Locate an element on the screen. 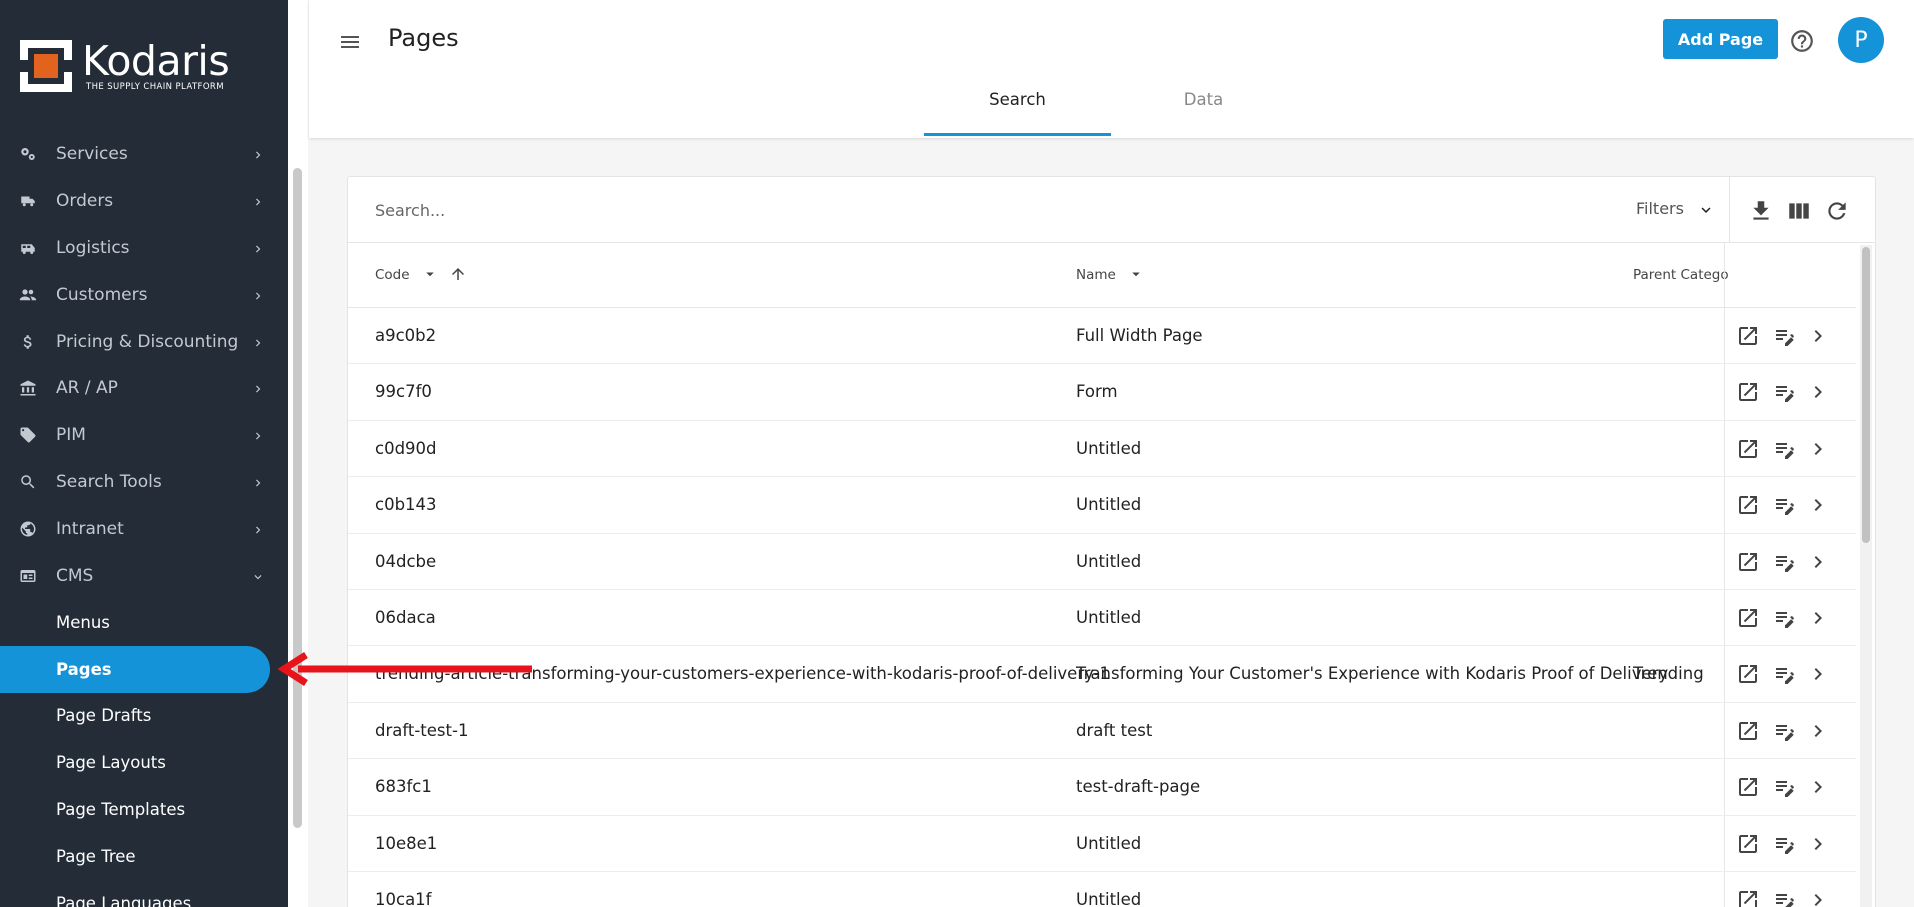 The image size is (1914, 907). table-scrollbar-thumb is located at coordinates (1866, 395).